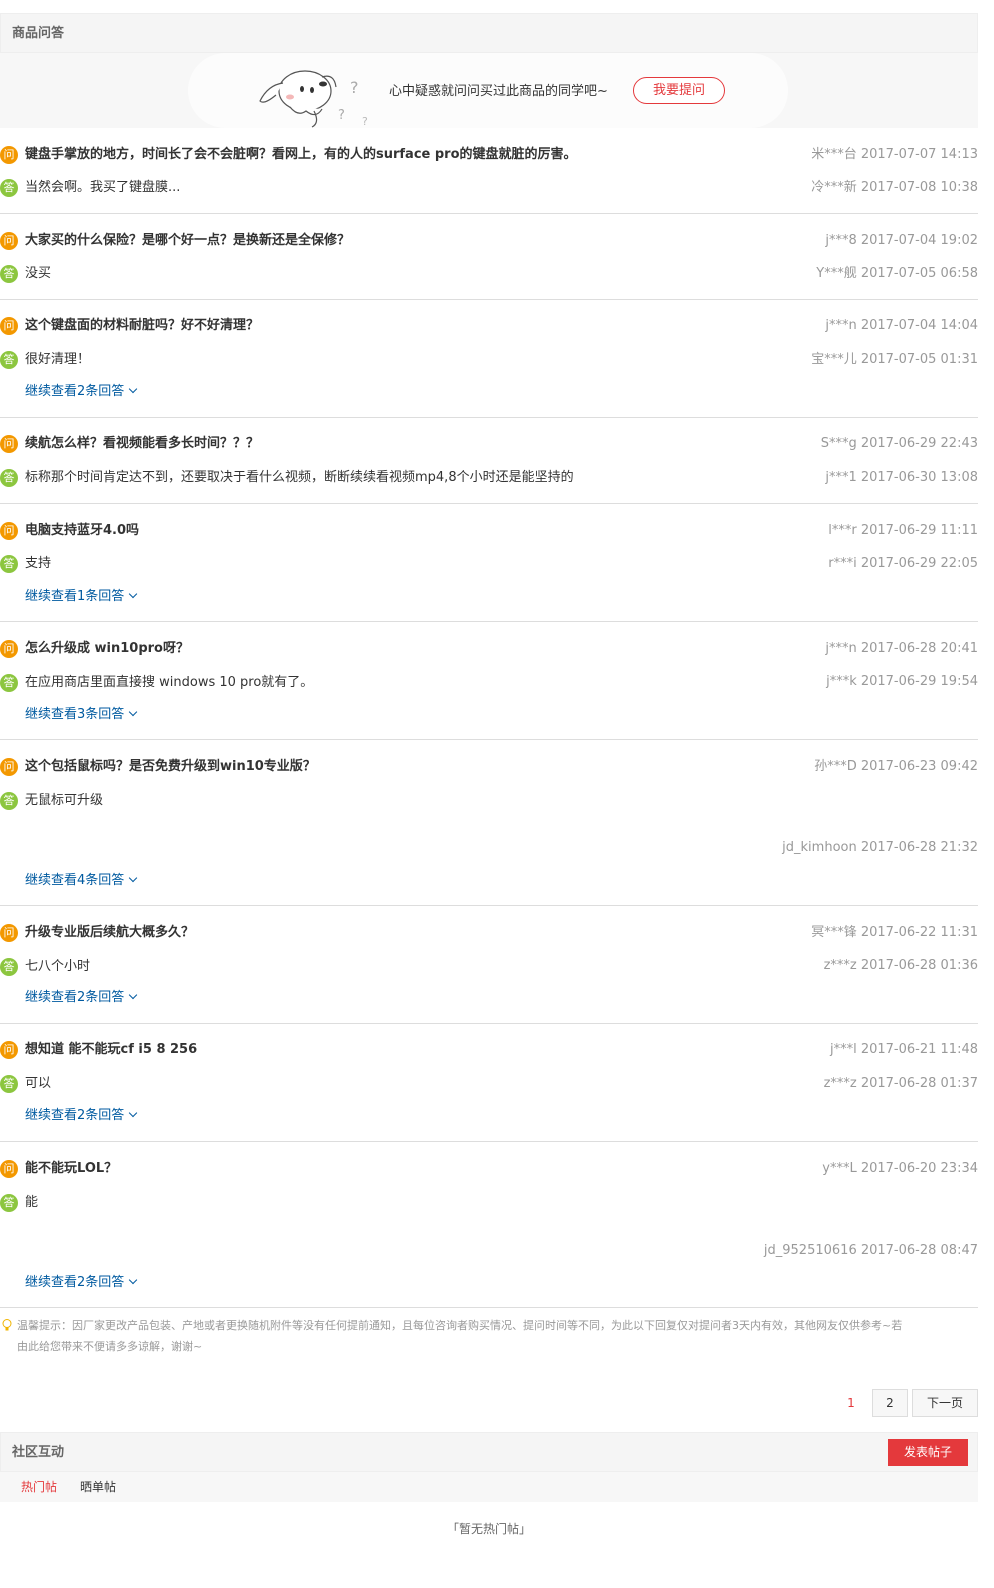  What do you see at coordinates (170, 767) in the screenshot?
I see `question-text: 这个包括鼠标吗？是否免费升级到win10专业版？` at bounding box center [170, 767].